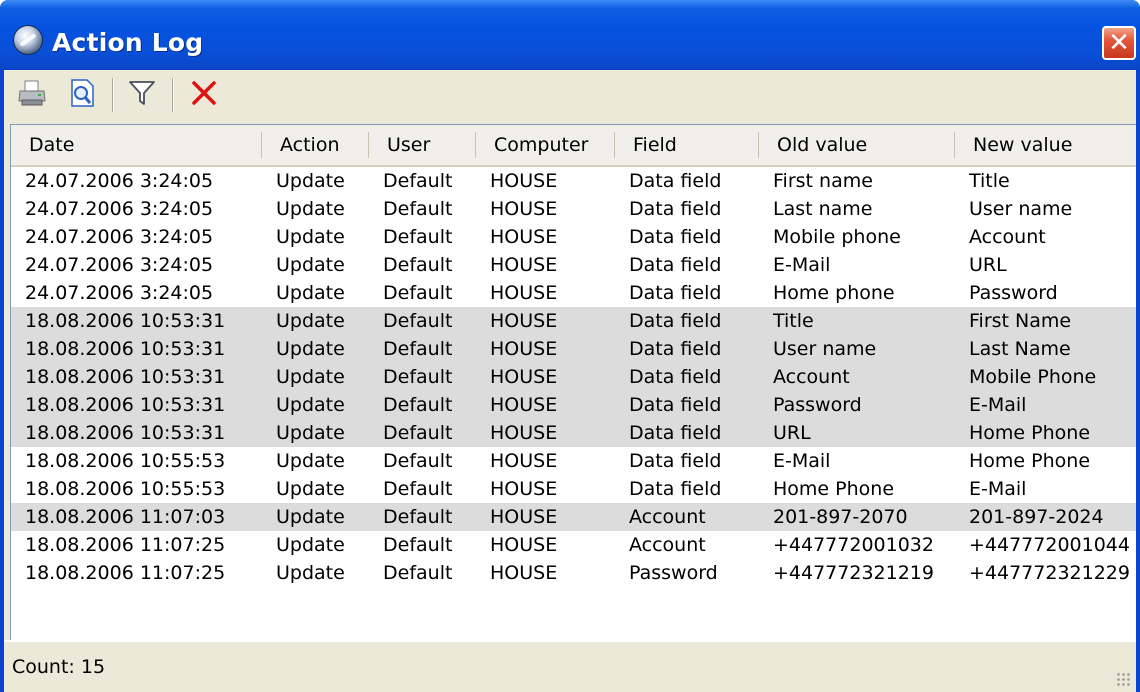 Image resolution: width=1140 pixels, height=692 pixels. What do you see at coordinates (834, 489) in the screenshot?
I see `cell-old-value: Home Phone` at bounding box center [834, 489].